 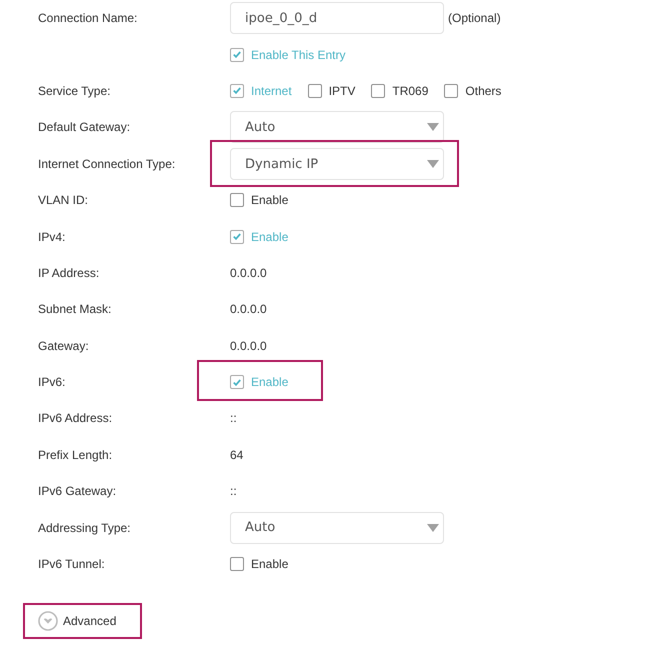 What do you see at coordinates (237, 455) in the screenshot?
I see `field-value: 64` at bounding box center [237, 455].